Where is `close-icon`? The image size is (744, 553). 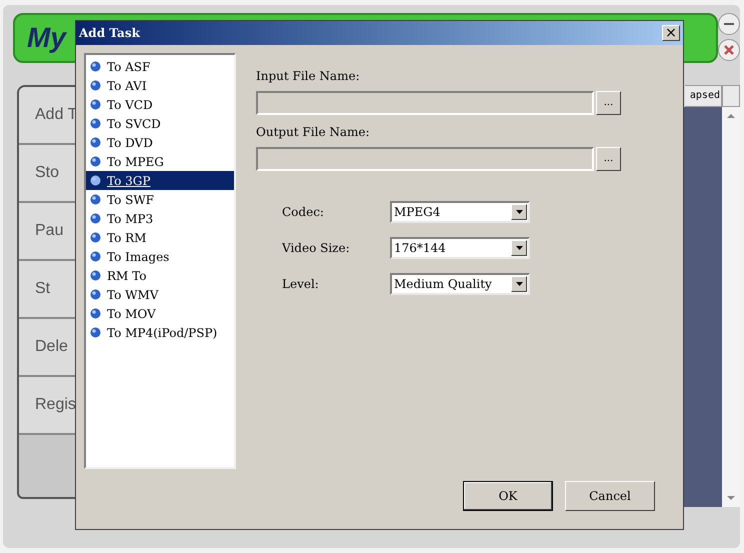
close-icon is located at coordinates (729, 50).